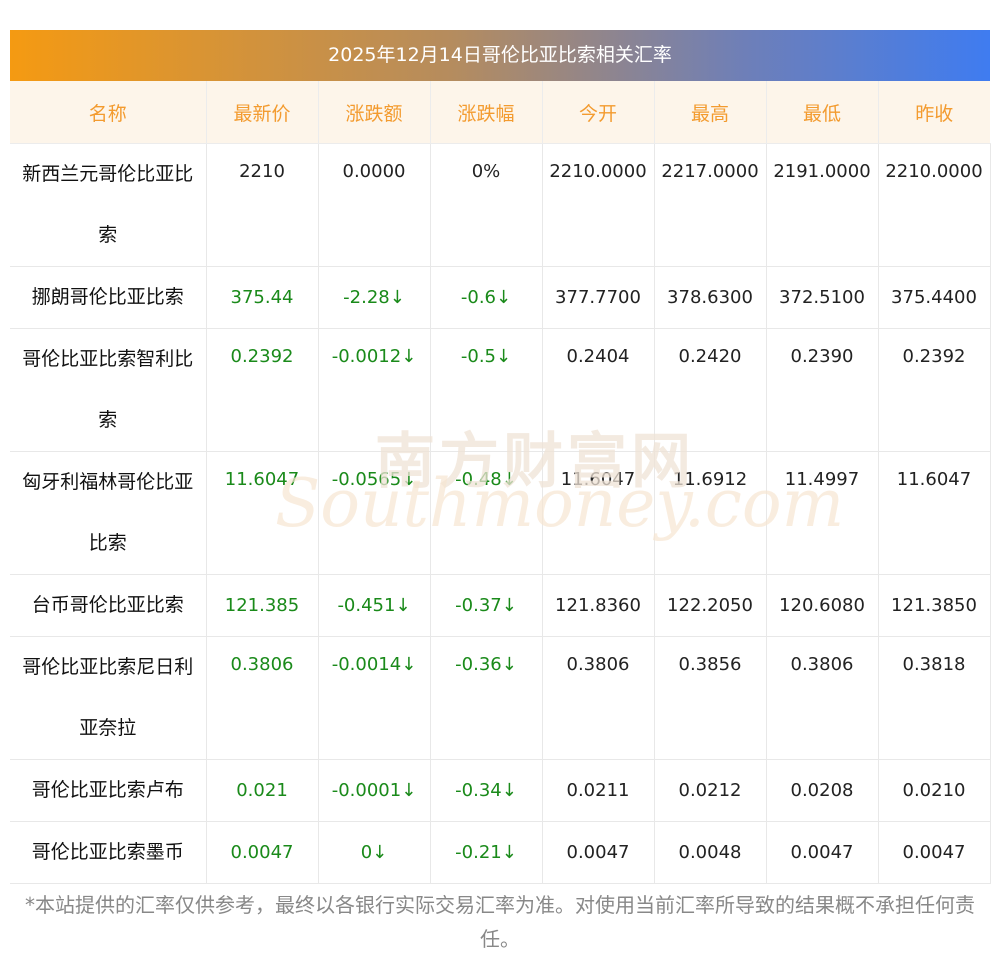  What do you see at coordinates (598, 605) in the screenshot?
I see `cell-open: 121.8360` at bounding box center [598, 605].